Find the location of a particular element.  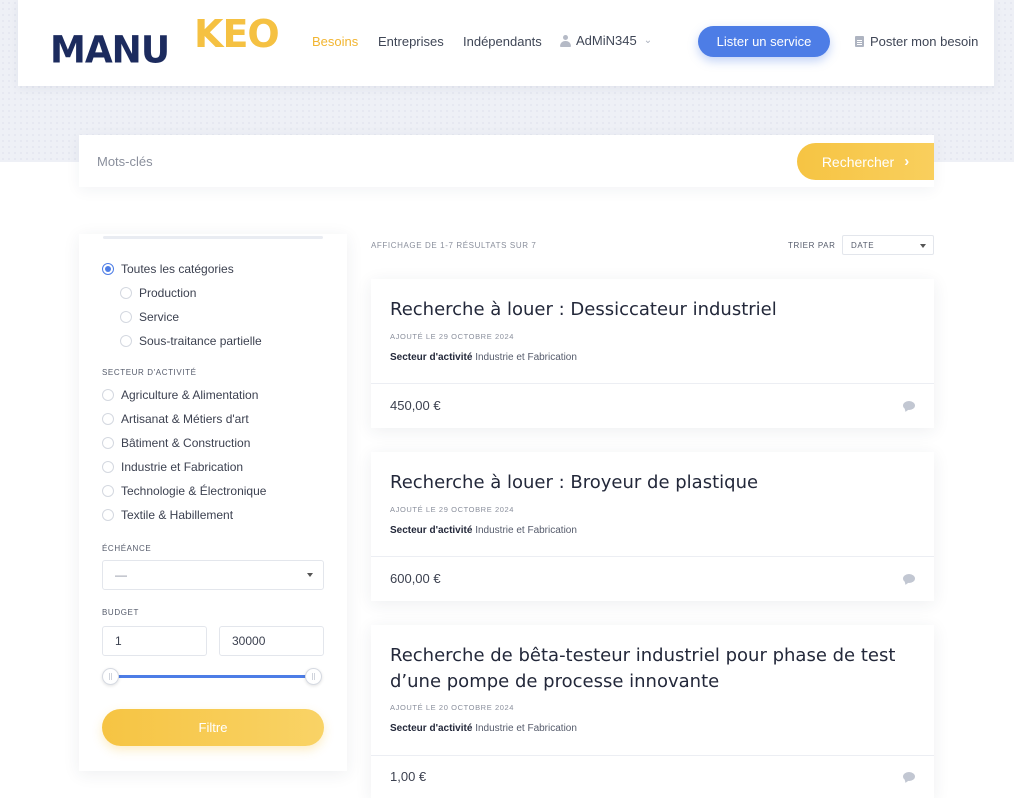

sector-label: Bâtiment & Construction is located at coordinates (186, 443).